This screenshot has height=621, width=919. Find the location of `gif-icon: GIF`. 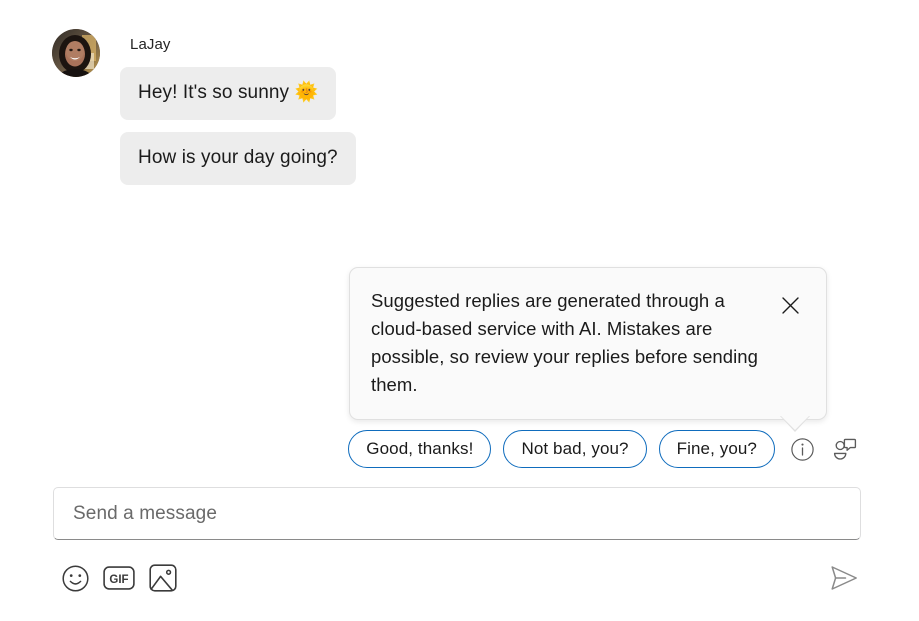

gif-icon: GIF is located at coordinates (119, 578).